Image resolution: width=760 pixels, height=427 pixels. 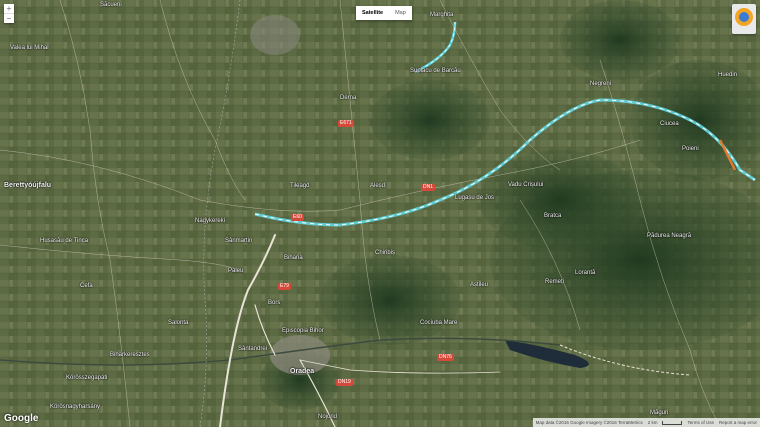 I want to click on place-label: Episcopia Bihor, so click(x=303, y=331).